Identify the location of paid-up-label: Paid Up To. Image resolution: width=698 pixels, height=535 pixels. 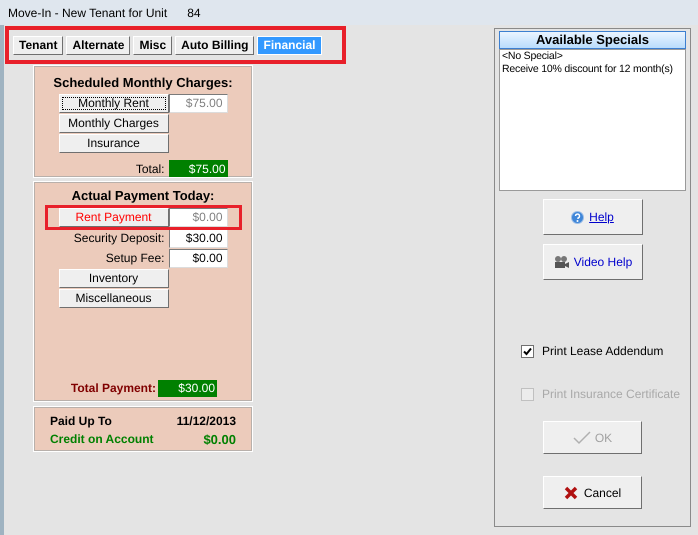
(81, 421).